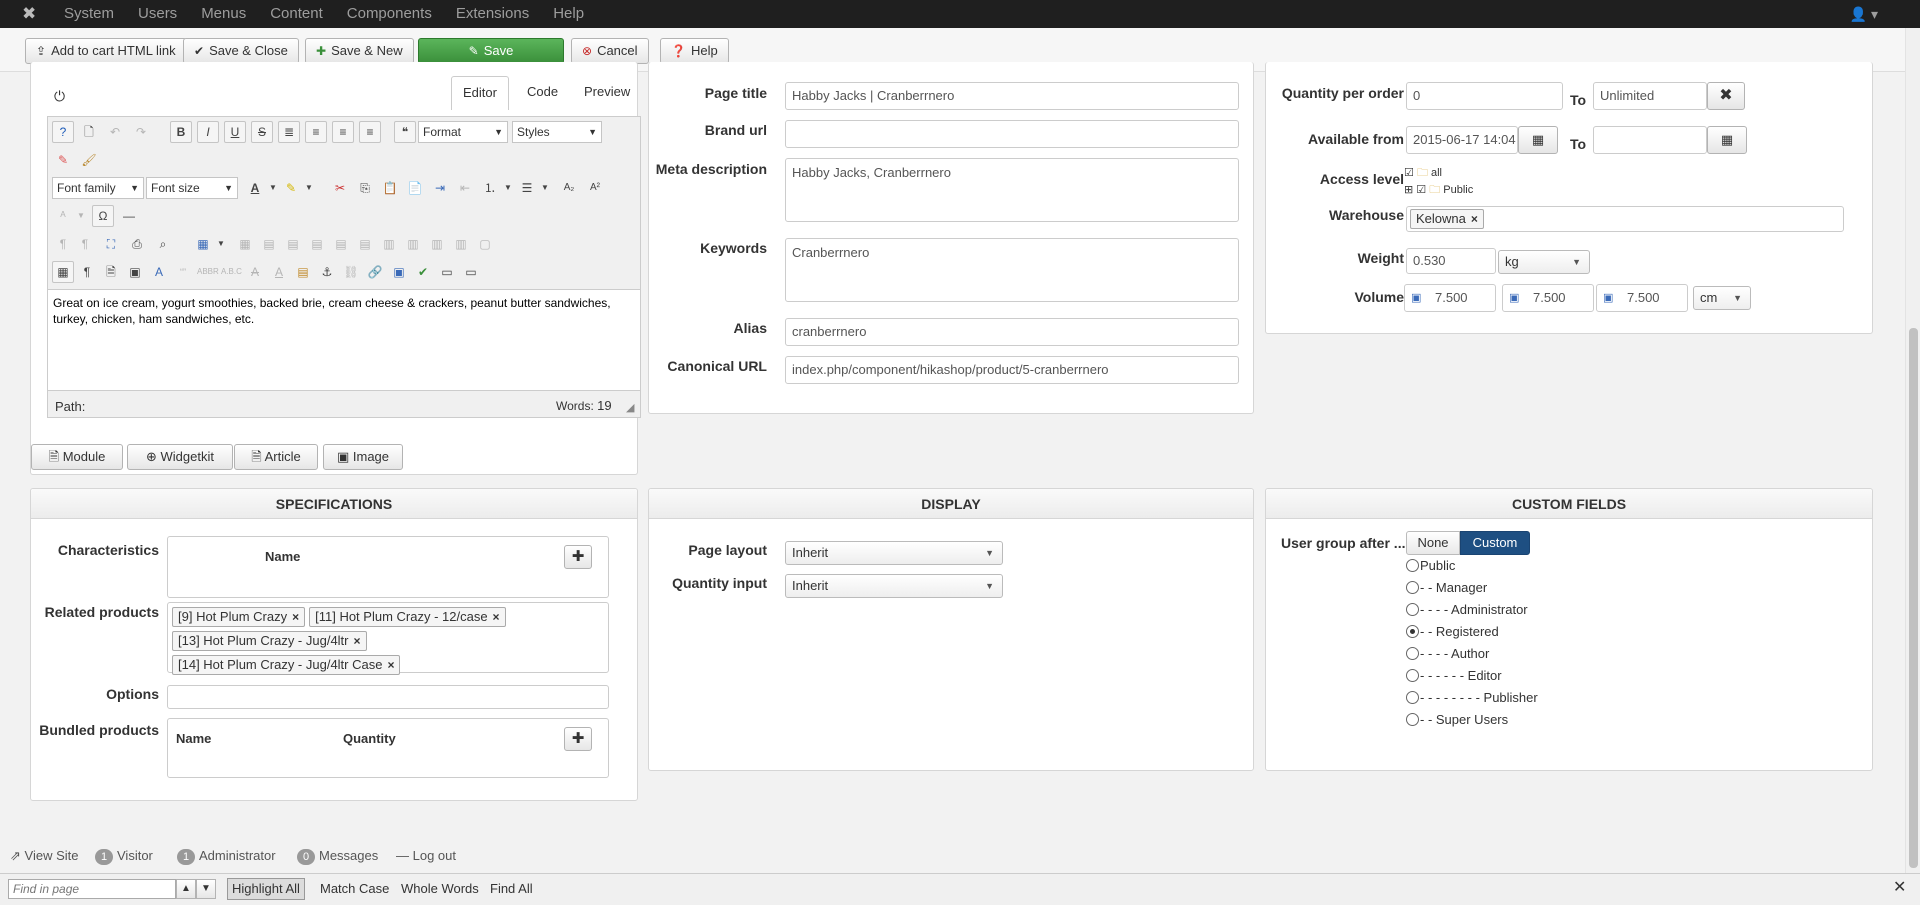  I want to click on clean-brush-icon: 🖌, so click(89, 160).